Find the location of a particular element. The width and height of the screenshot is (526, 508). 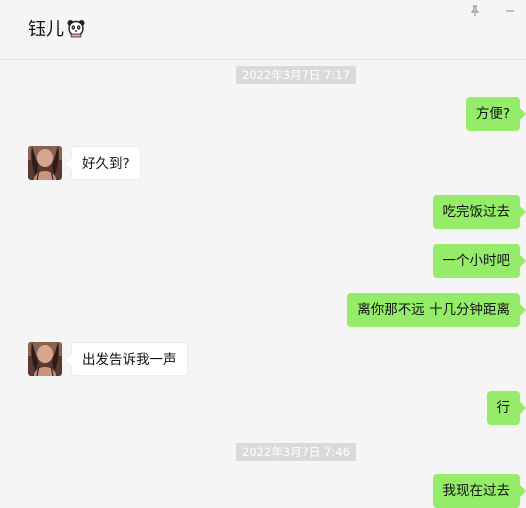

message-bubble-outgoing: 我现在过去 is located at coordinates (479, 491).